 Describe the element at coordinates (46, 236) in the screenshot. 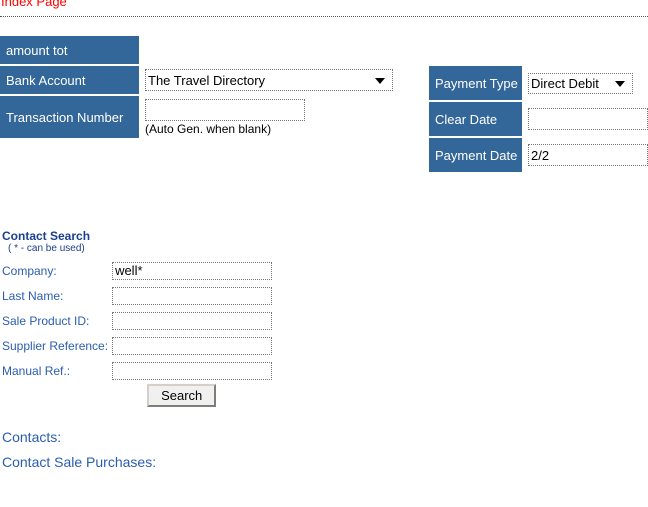

I see `contact-search-title: Contact Search` at that location.